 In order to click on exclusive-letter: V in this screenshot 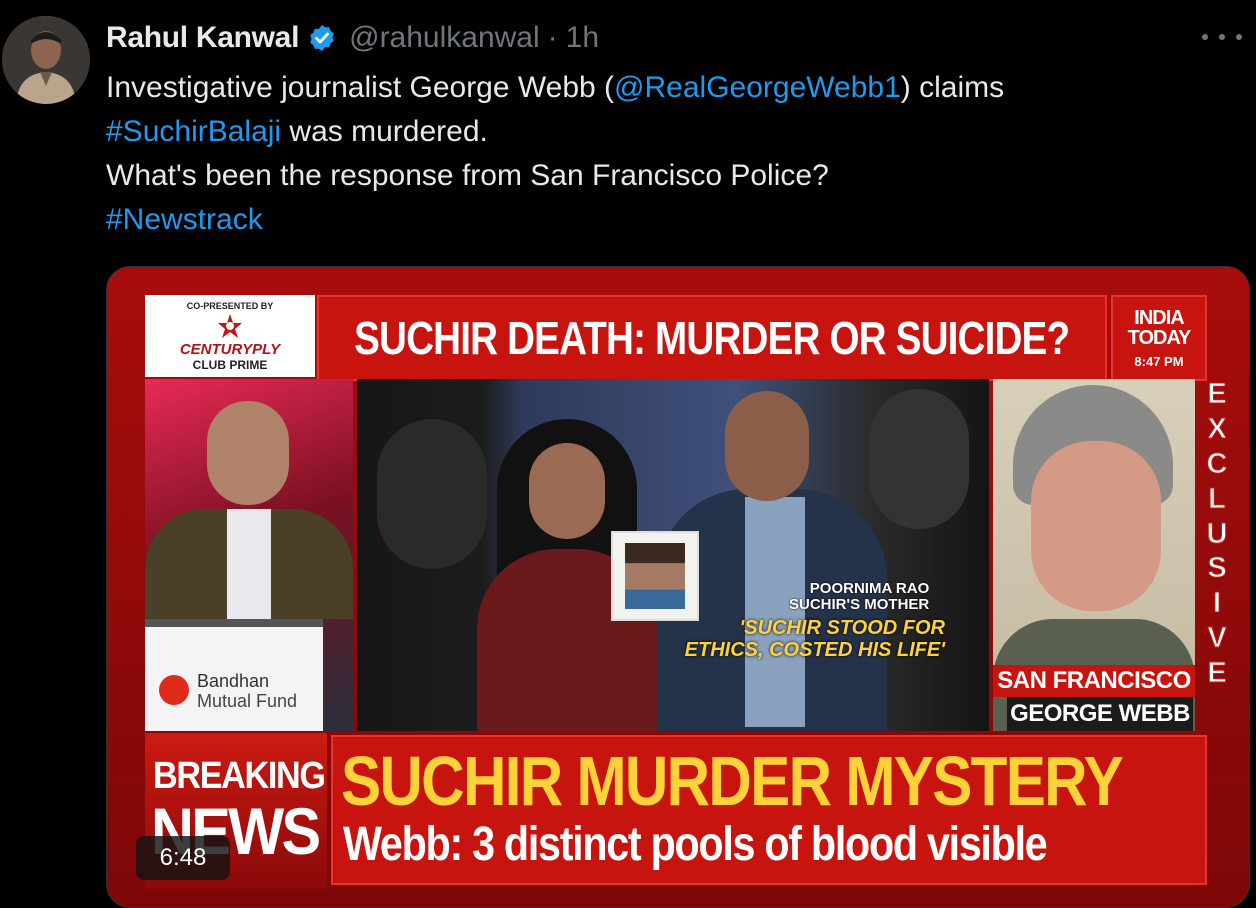, I will do `click(1217, 638)`.